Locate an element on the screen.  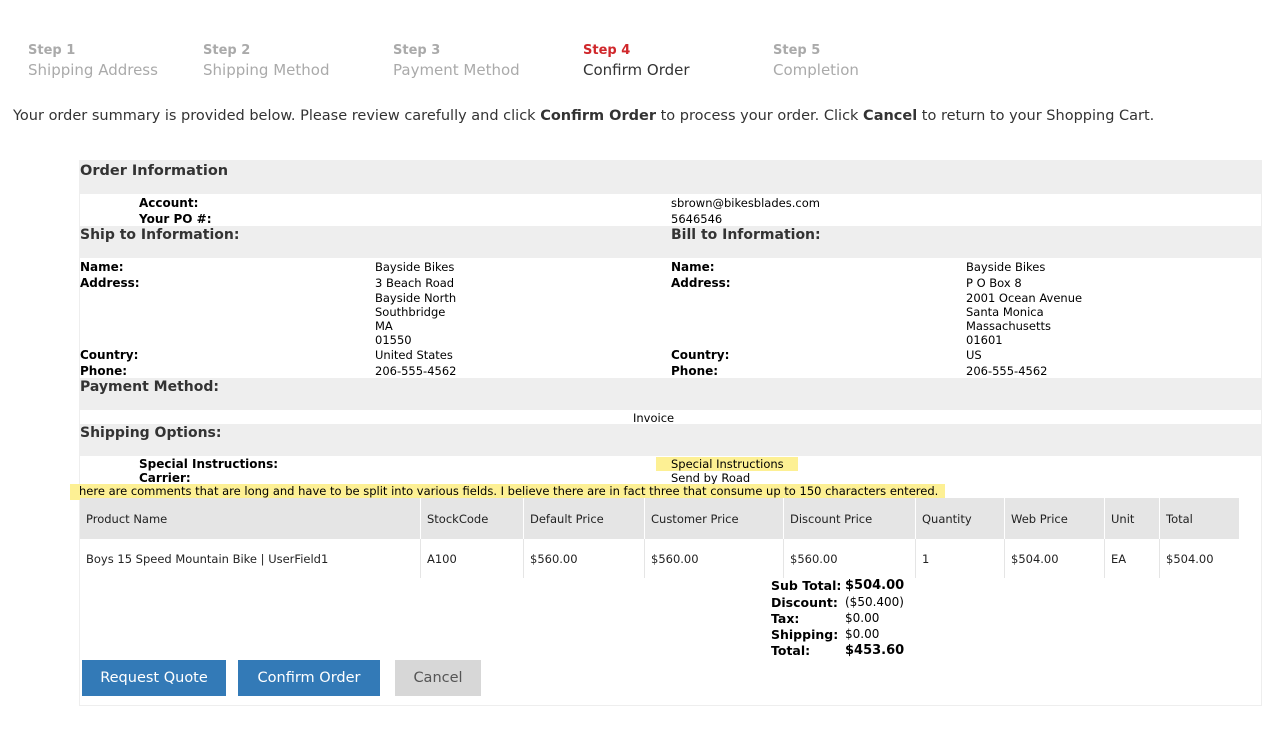
column-header: Web Price is located at coordinates (1054, 518).